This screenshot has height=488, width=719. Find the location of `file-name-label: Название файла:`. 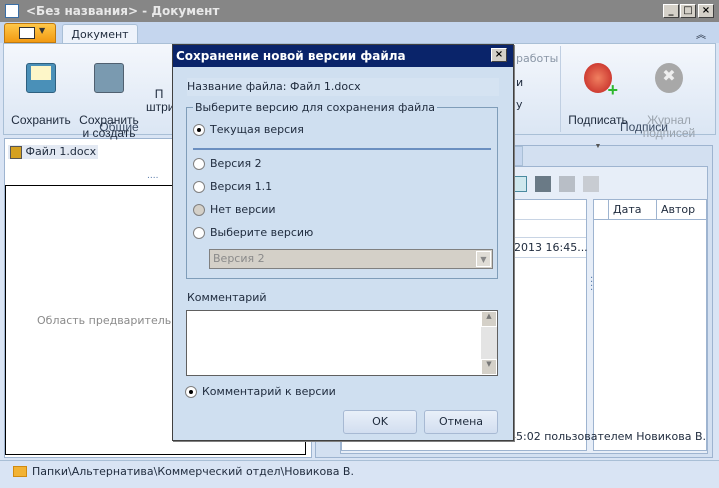

file-name-label: Название файла: is located at coordinates (237, 86).